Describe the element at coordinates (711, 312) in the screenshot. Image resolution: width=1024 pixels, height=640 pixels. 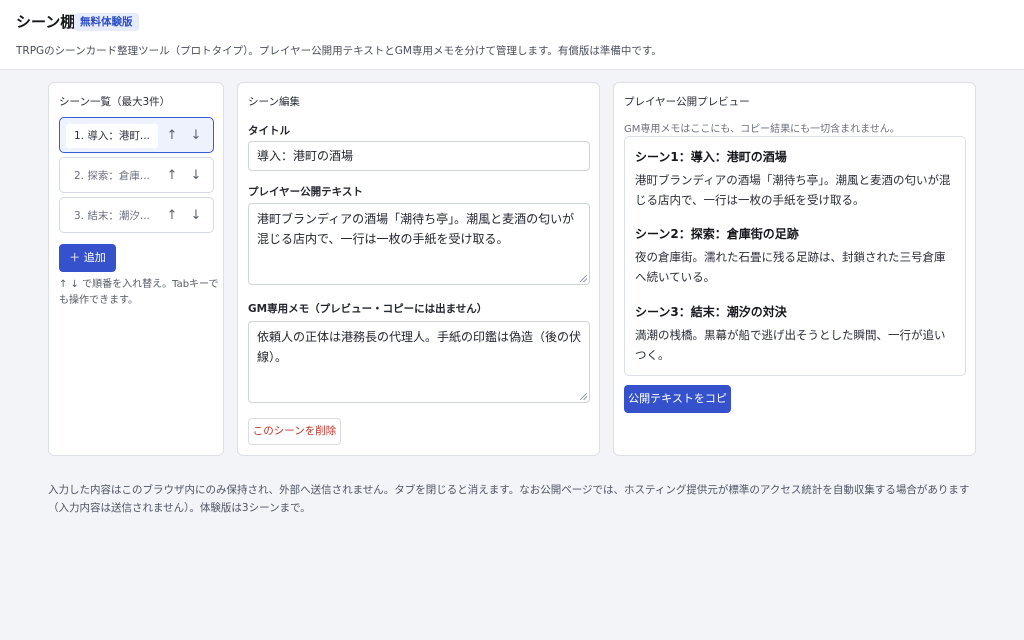
I see `preview-scene-heading: シーン3：結末：潮汐の対決` at that location.